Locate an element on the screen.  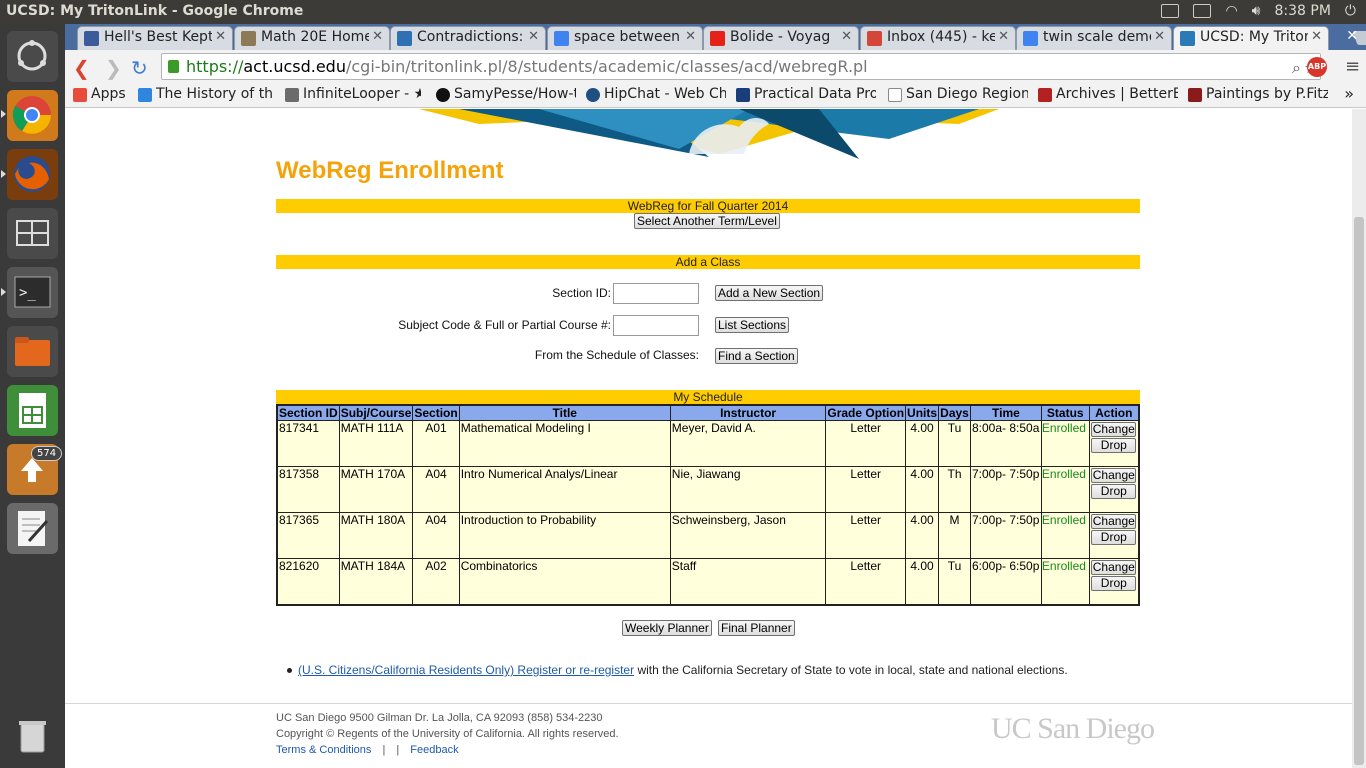
firefox-icon is located at coordinates (32, 174).